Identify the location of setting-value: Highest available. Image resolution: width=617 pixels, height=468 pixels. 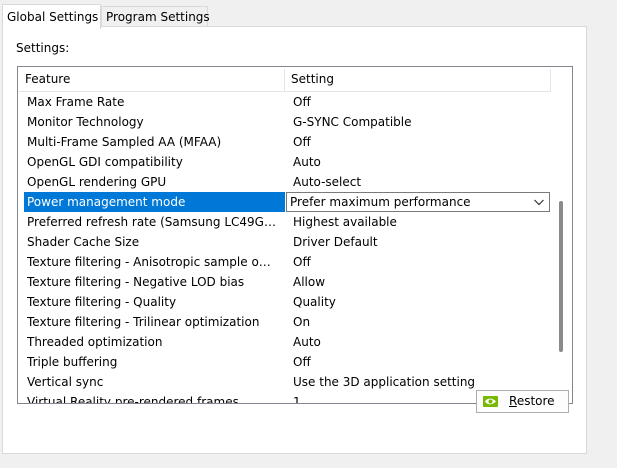
(345, 222).